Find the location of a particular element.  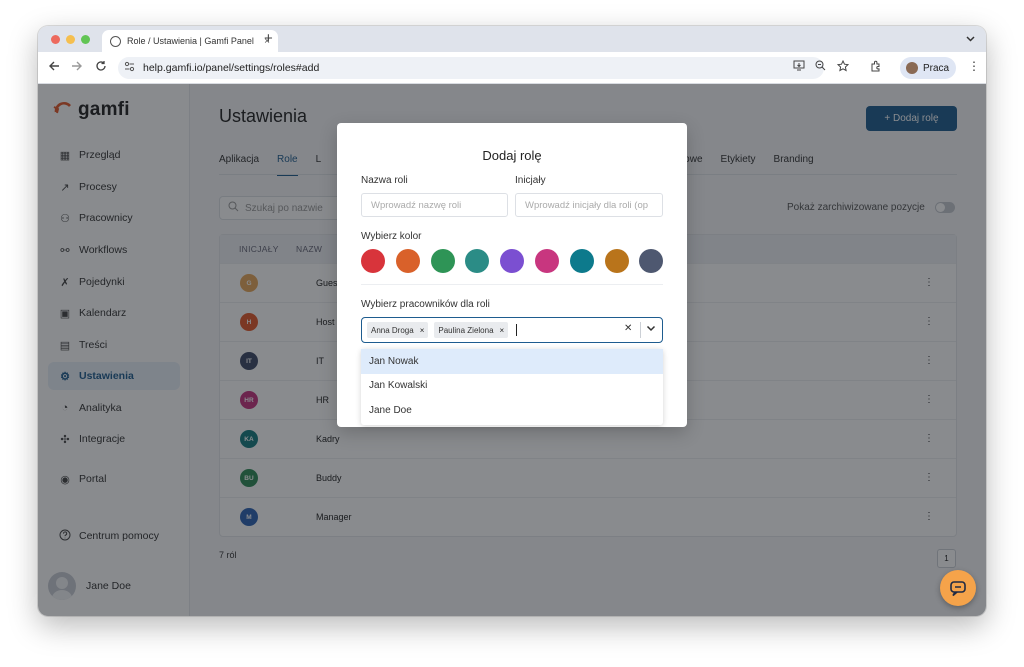

option-item: Jane Doe is located at coordinates (512, 410).